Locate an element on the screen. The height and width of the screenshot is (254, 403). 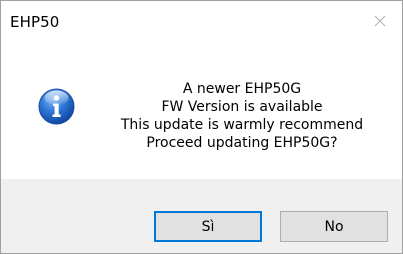
yes-button: Sì is located at coordinates (208, 226).